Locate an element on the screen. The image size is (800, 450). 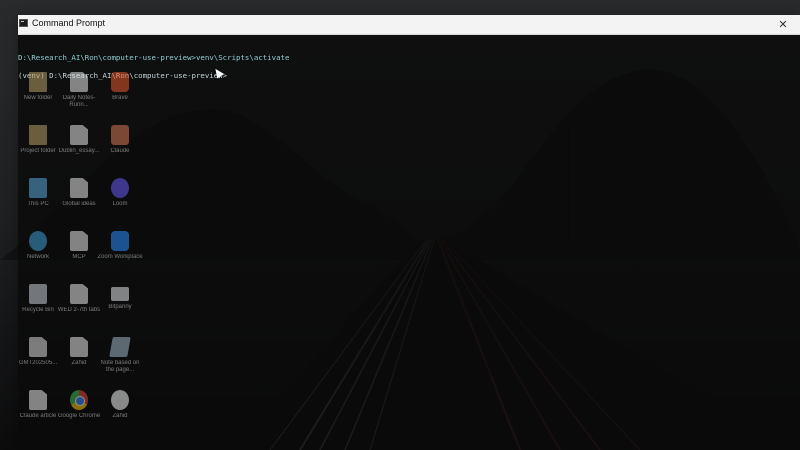
close-button: ✕ is located at coordinates (783, 24).